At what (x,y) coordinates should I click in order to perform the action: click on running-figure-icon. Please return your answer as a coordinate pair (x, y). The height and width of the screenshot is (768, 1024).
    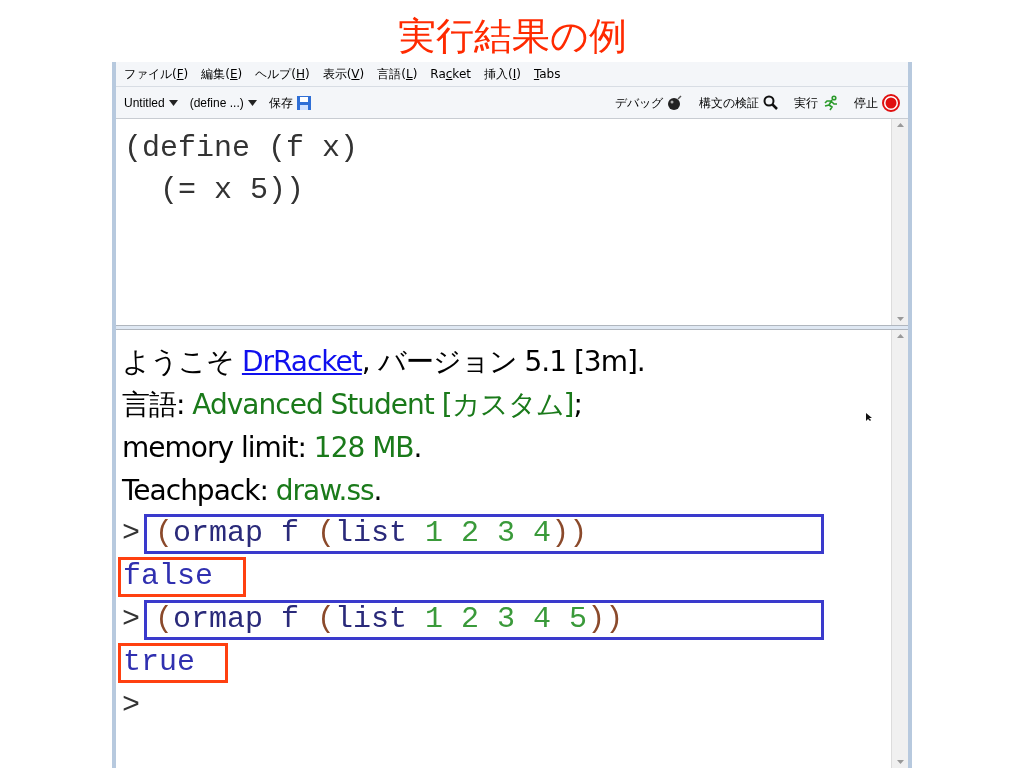
    Looking at the image, I should click on (830, 102).